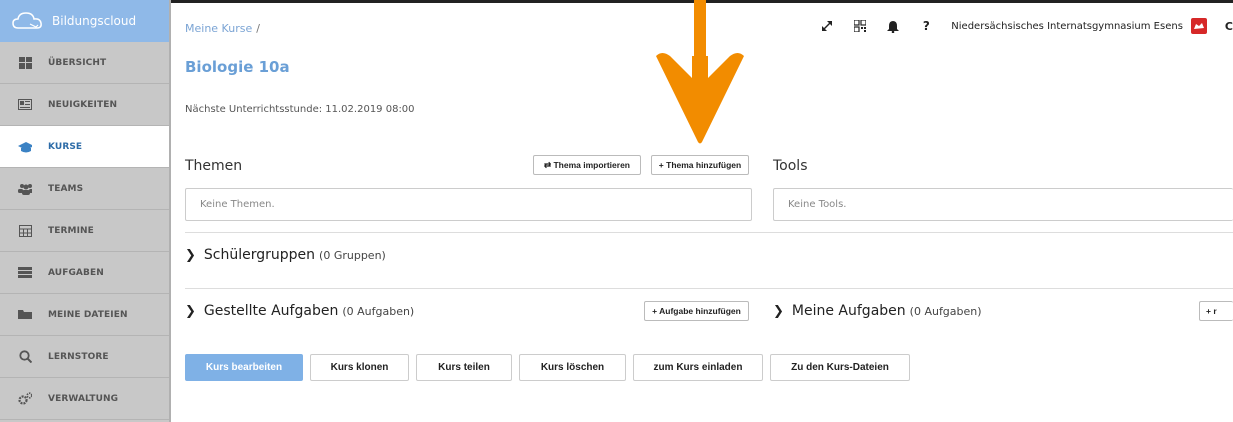  What do you see at coordinates (71, 230) in the screenshot?
I see `sidebar-item-label: TERMINE` at bounding box center [71, 230].